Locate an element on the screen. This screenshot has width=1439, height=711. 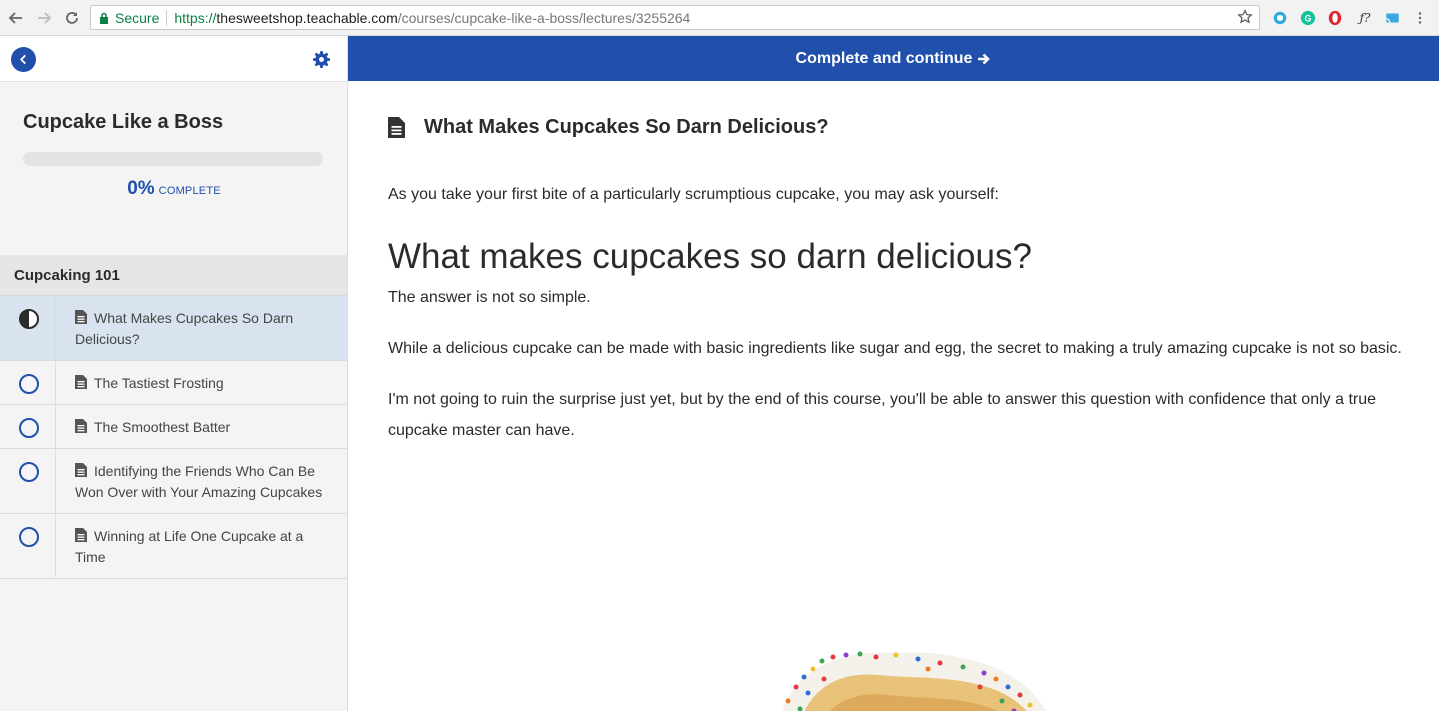
complete-and-continue-button: Complete and continue is located at coordinates (894, 59).